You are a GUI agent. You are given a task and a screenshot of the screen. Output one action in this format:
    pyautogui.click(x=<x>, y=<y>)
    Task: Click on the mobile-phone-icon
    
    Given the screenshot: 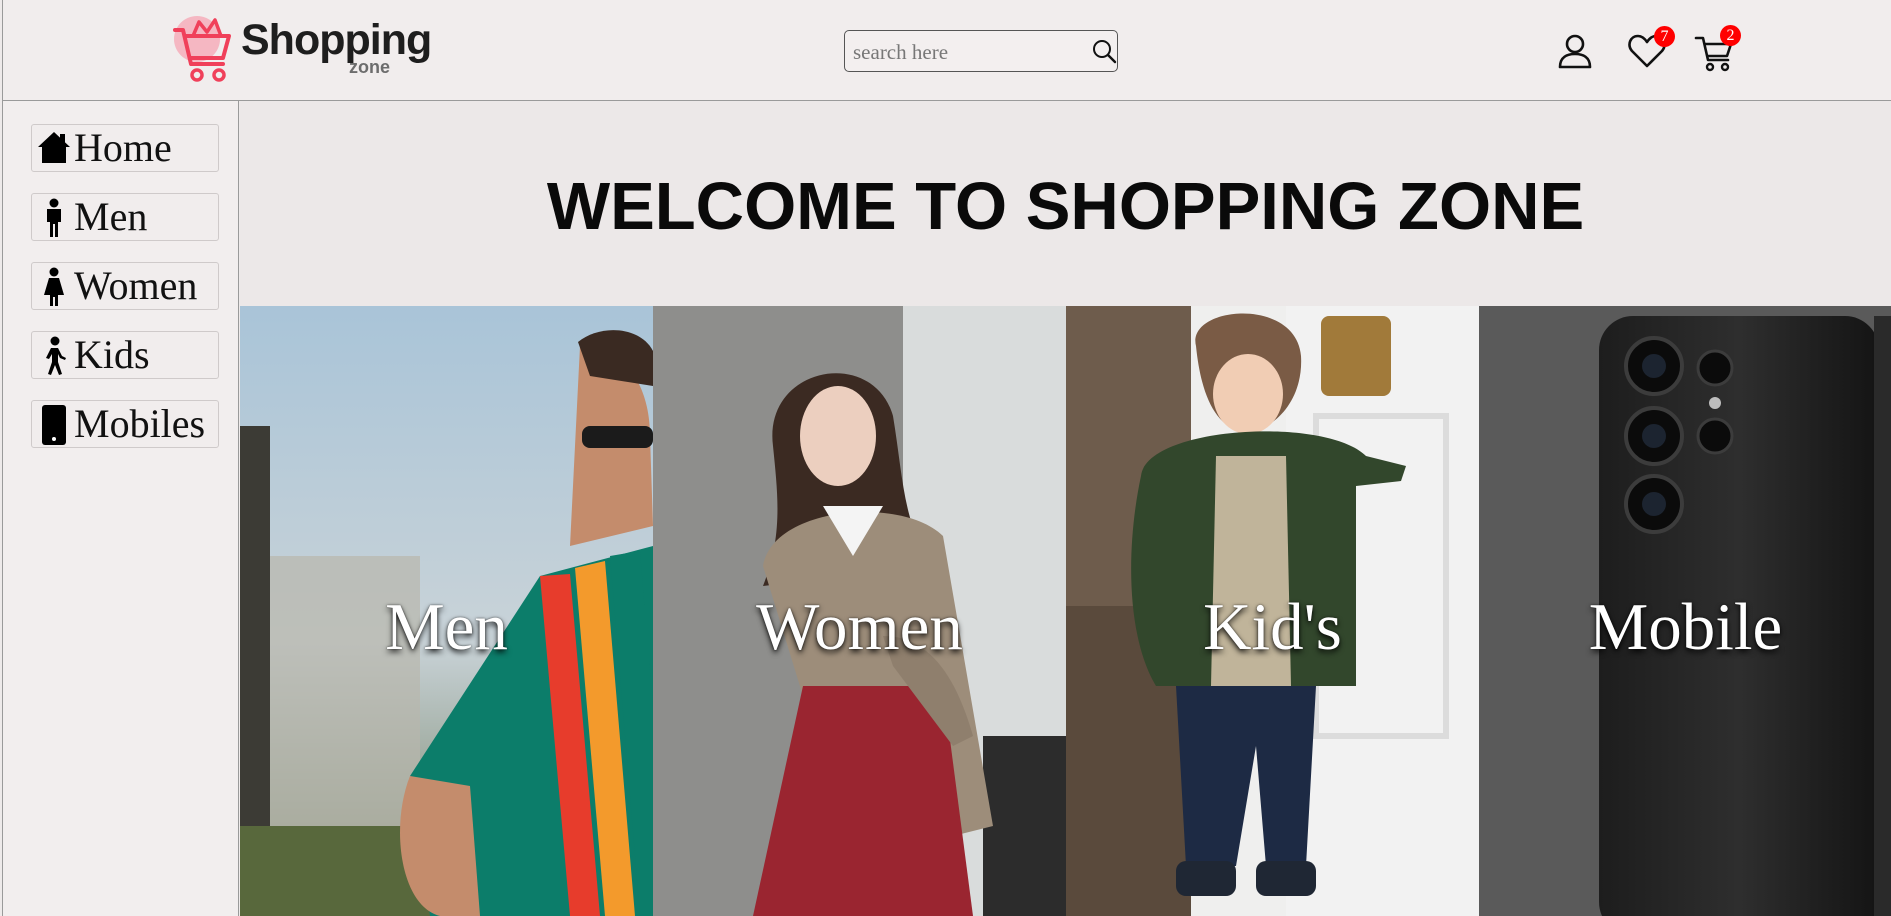 What is the action you would take?
    pyautogui.click(x=54, y=425)
    